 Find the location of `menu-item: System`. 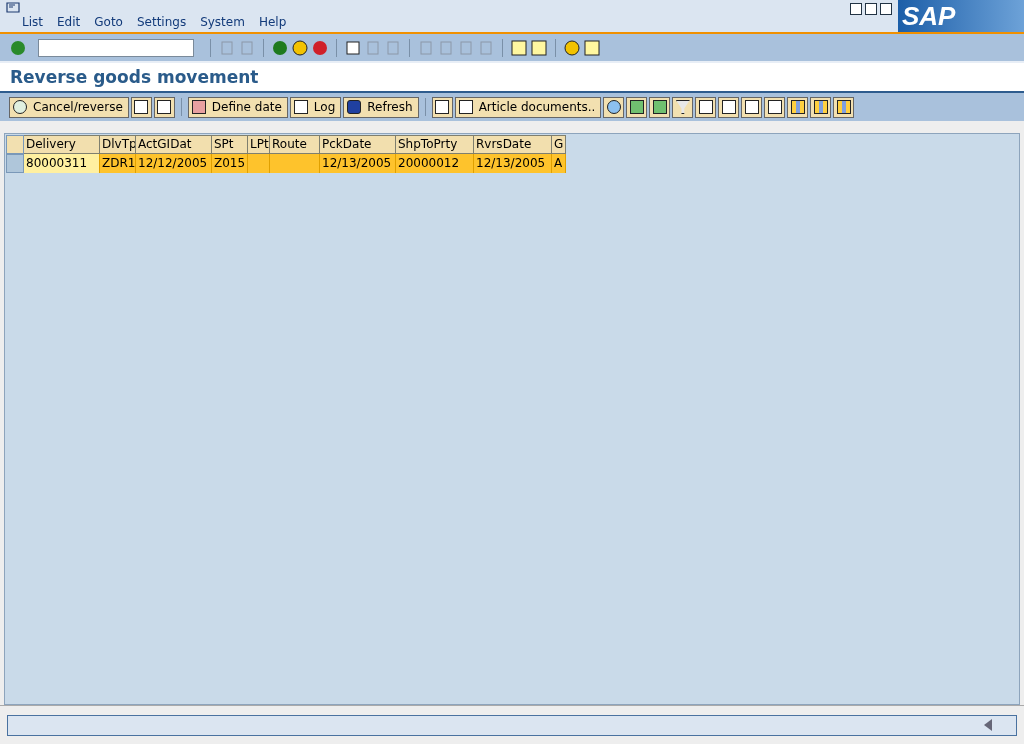

menu-item: System is located at coordinates (222, 22).